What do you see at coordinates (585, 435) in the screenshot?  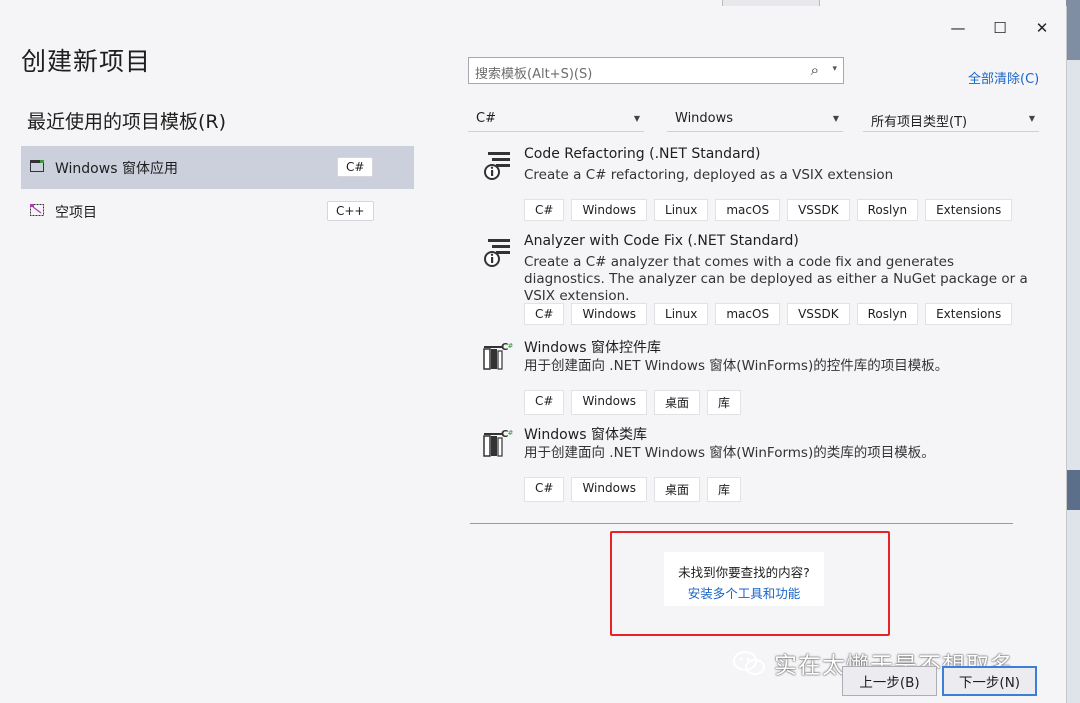 I see `template-name: Windows 窗体类库` at bounding box center [585, 435].